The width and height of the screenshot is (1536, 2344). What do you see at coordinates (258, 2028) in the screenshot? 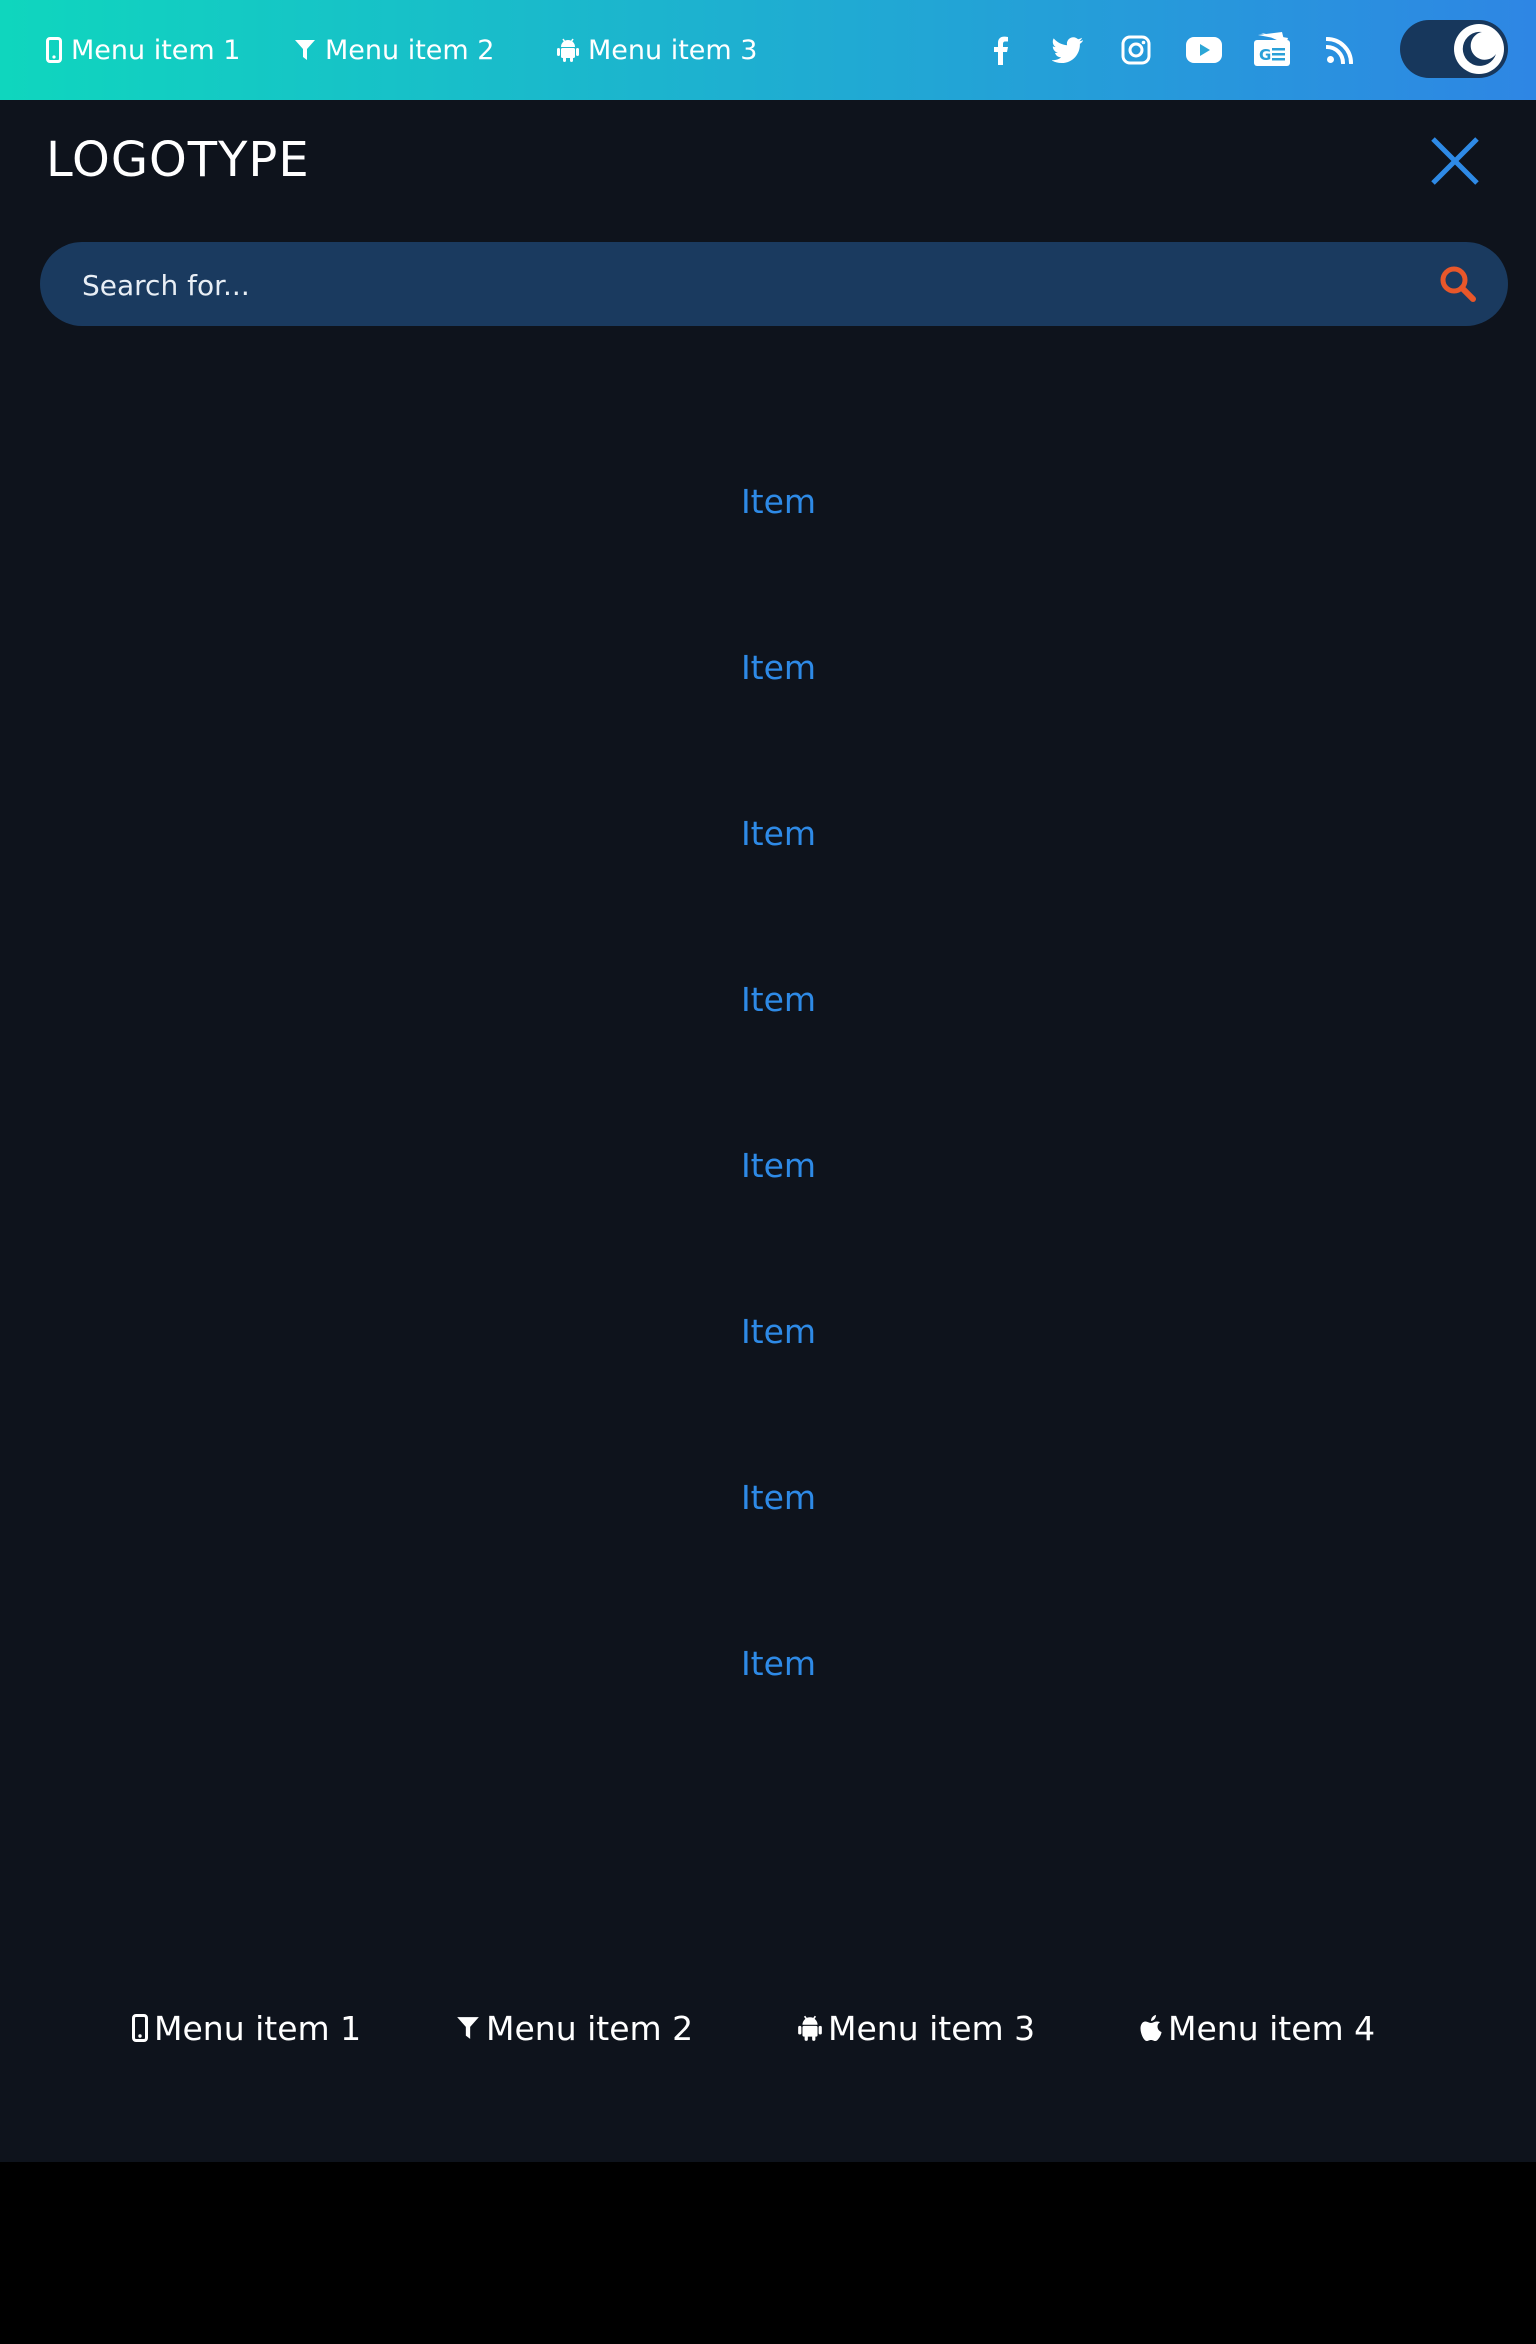
I see `bottom-menu-item-label: Menu item 1` at bounding box center [258, 2028].